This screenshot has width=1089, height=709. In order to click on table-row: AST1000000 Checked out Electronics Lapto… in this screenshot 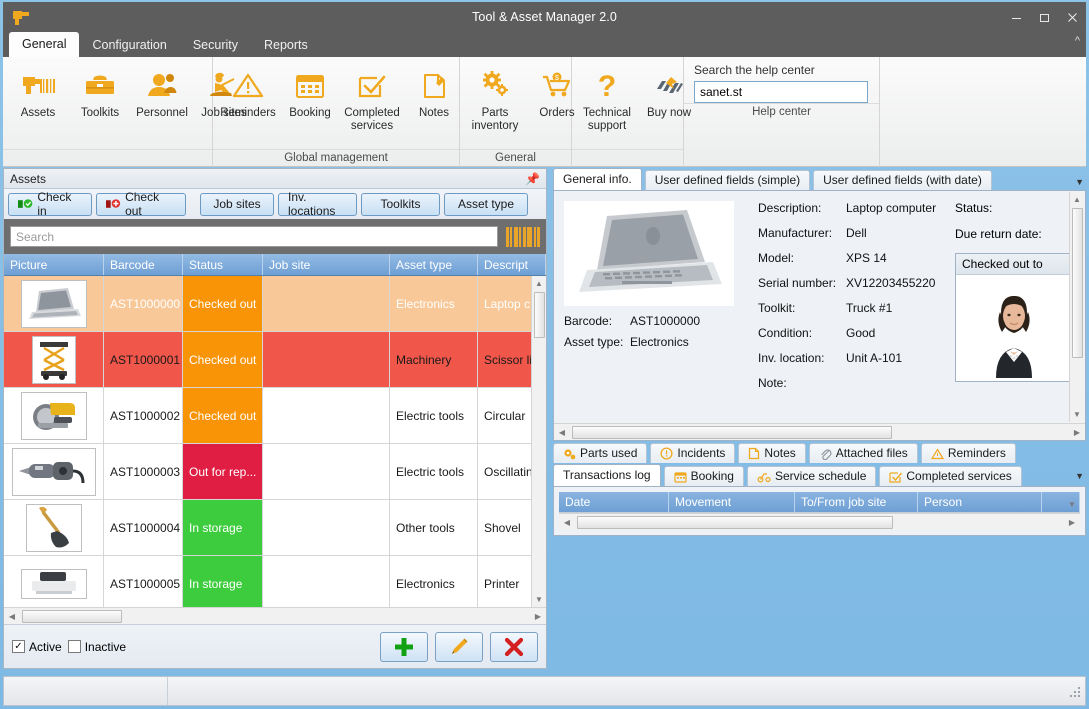, I will do `click(275, 304)`.